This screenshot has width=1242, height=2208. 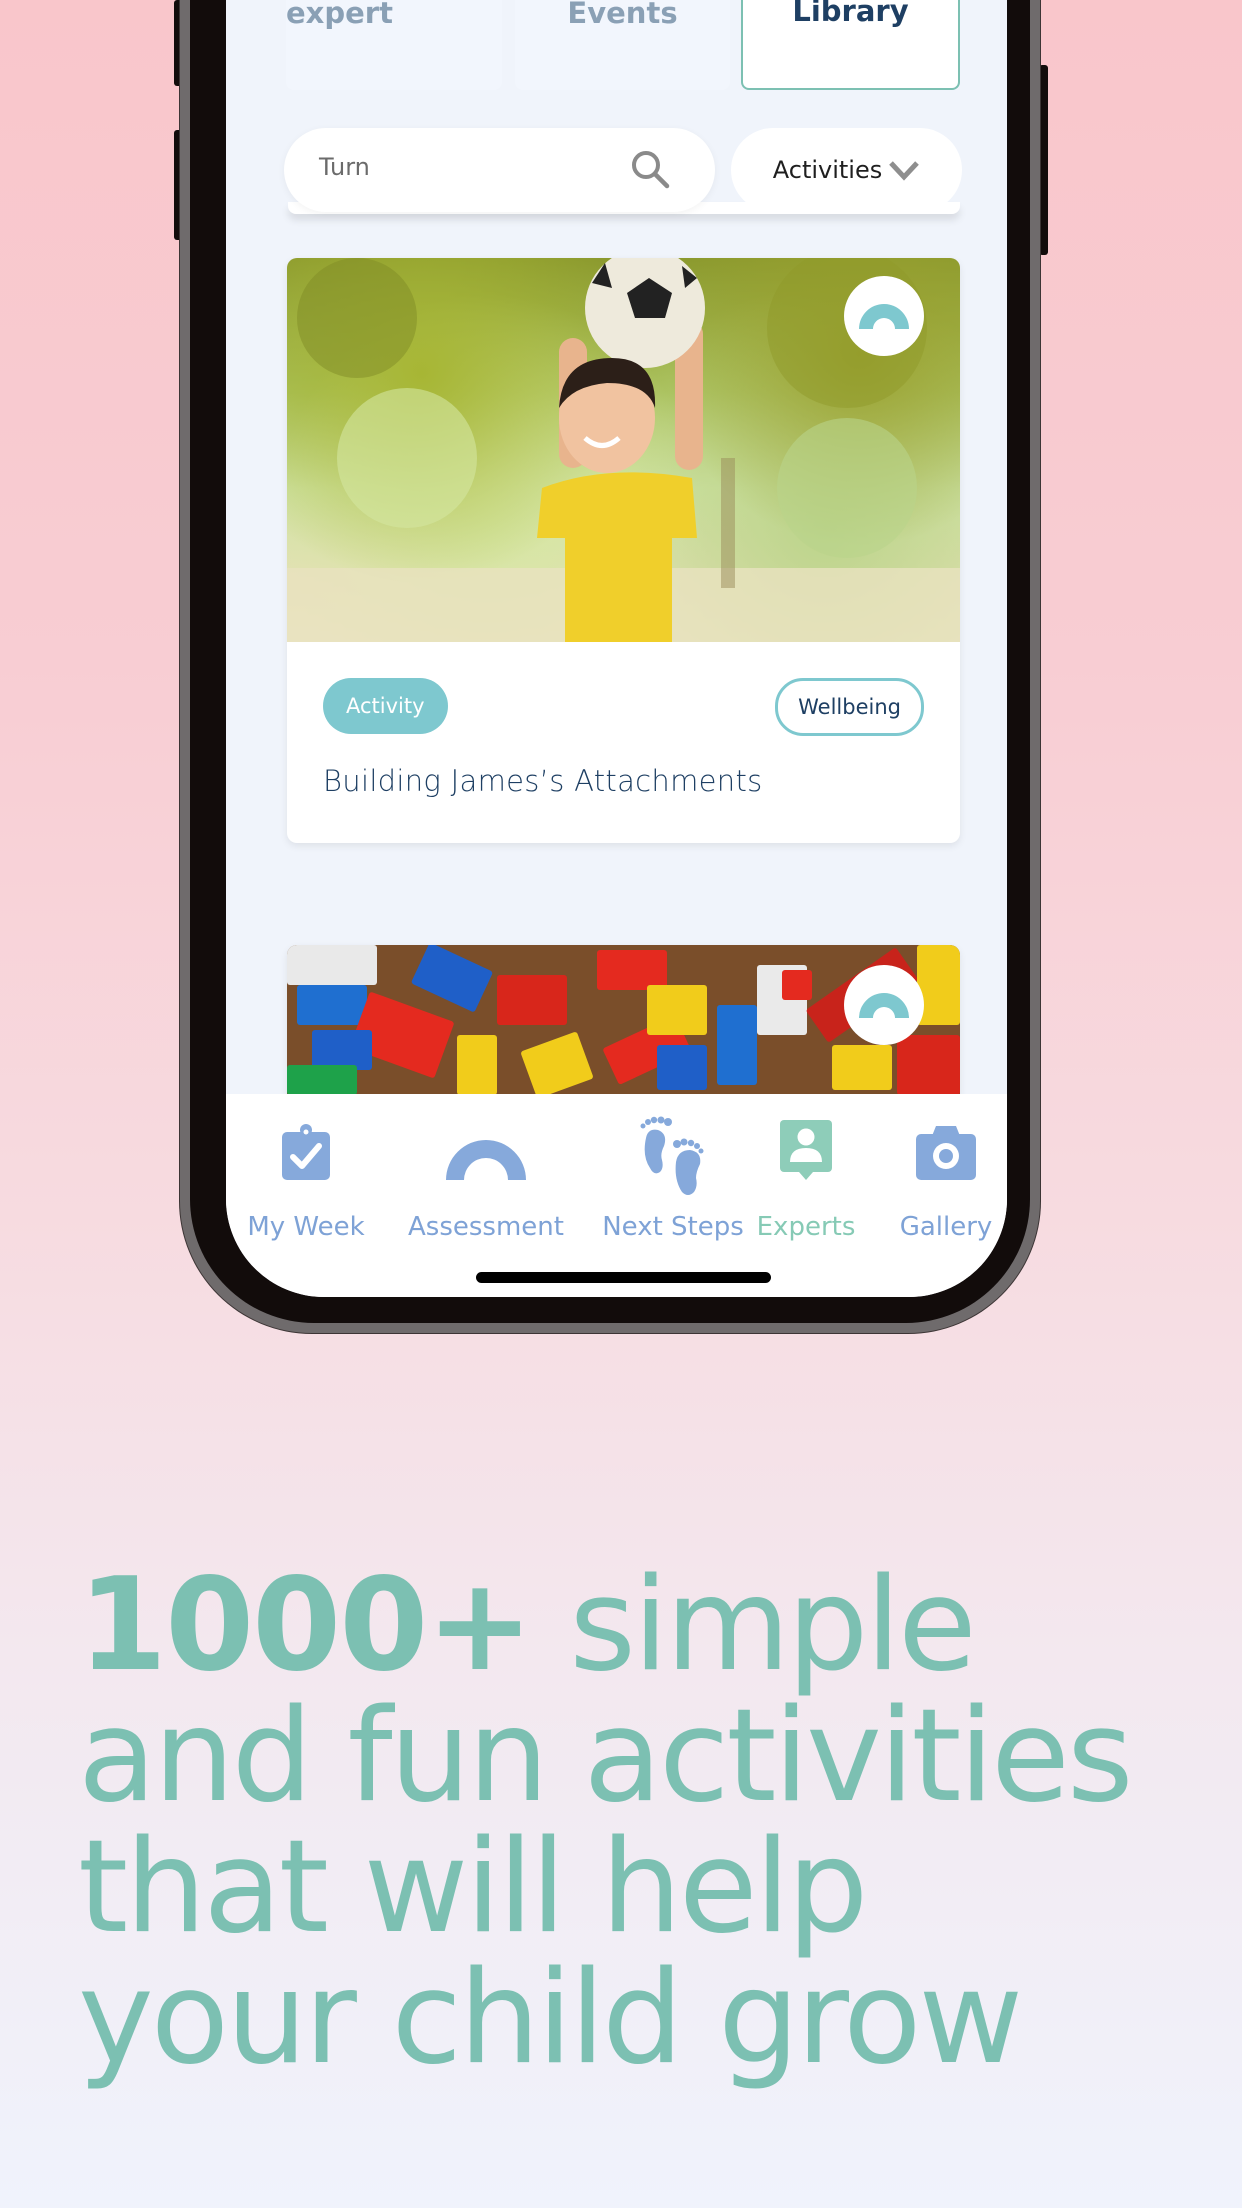 I want to click on type-tag: Activity, so click(x=385, y=706).